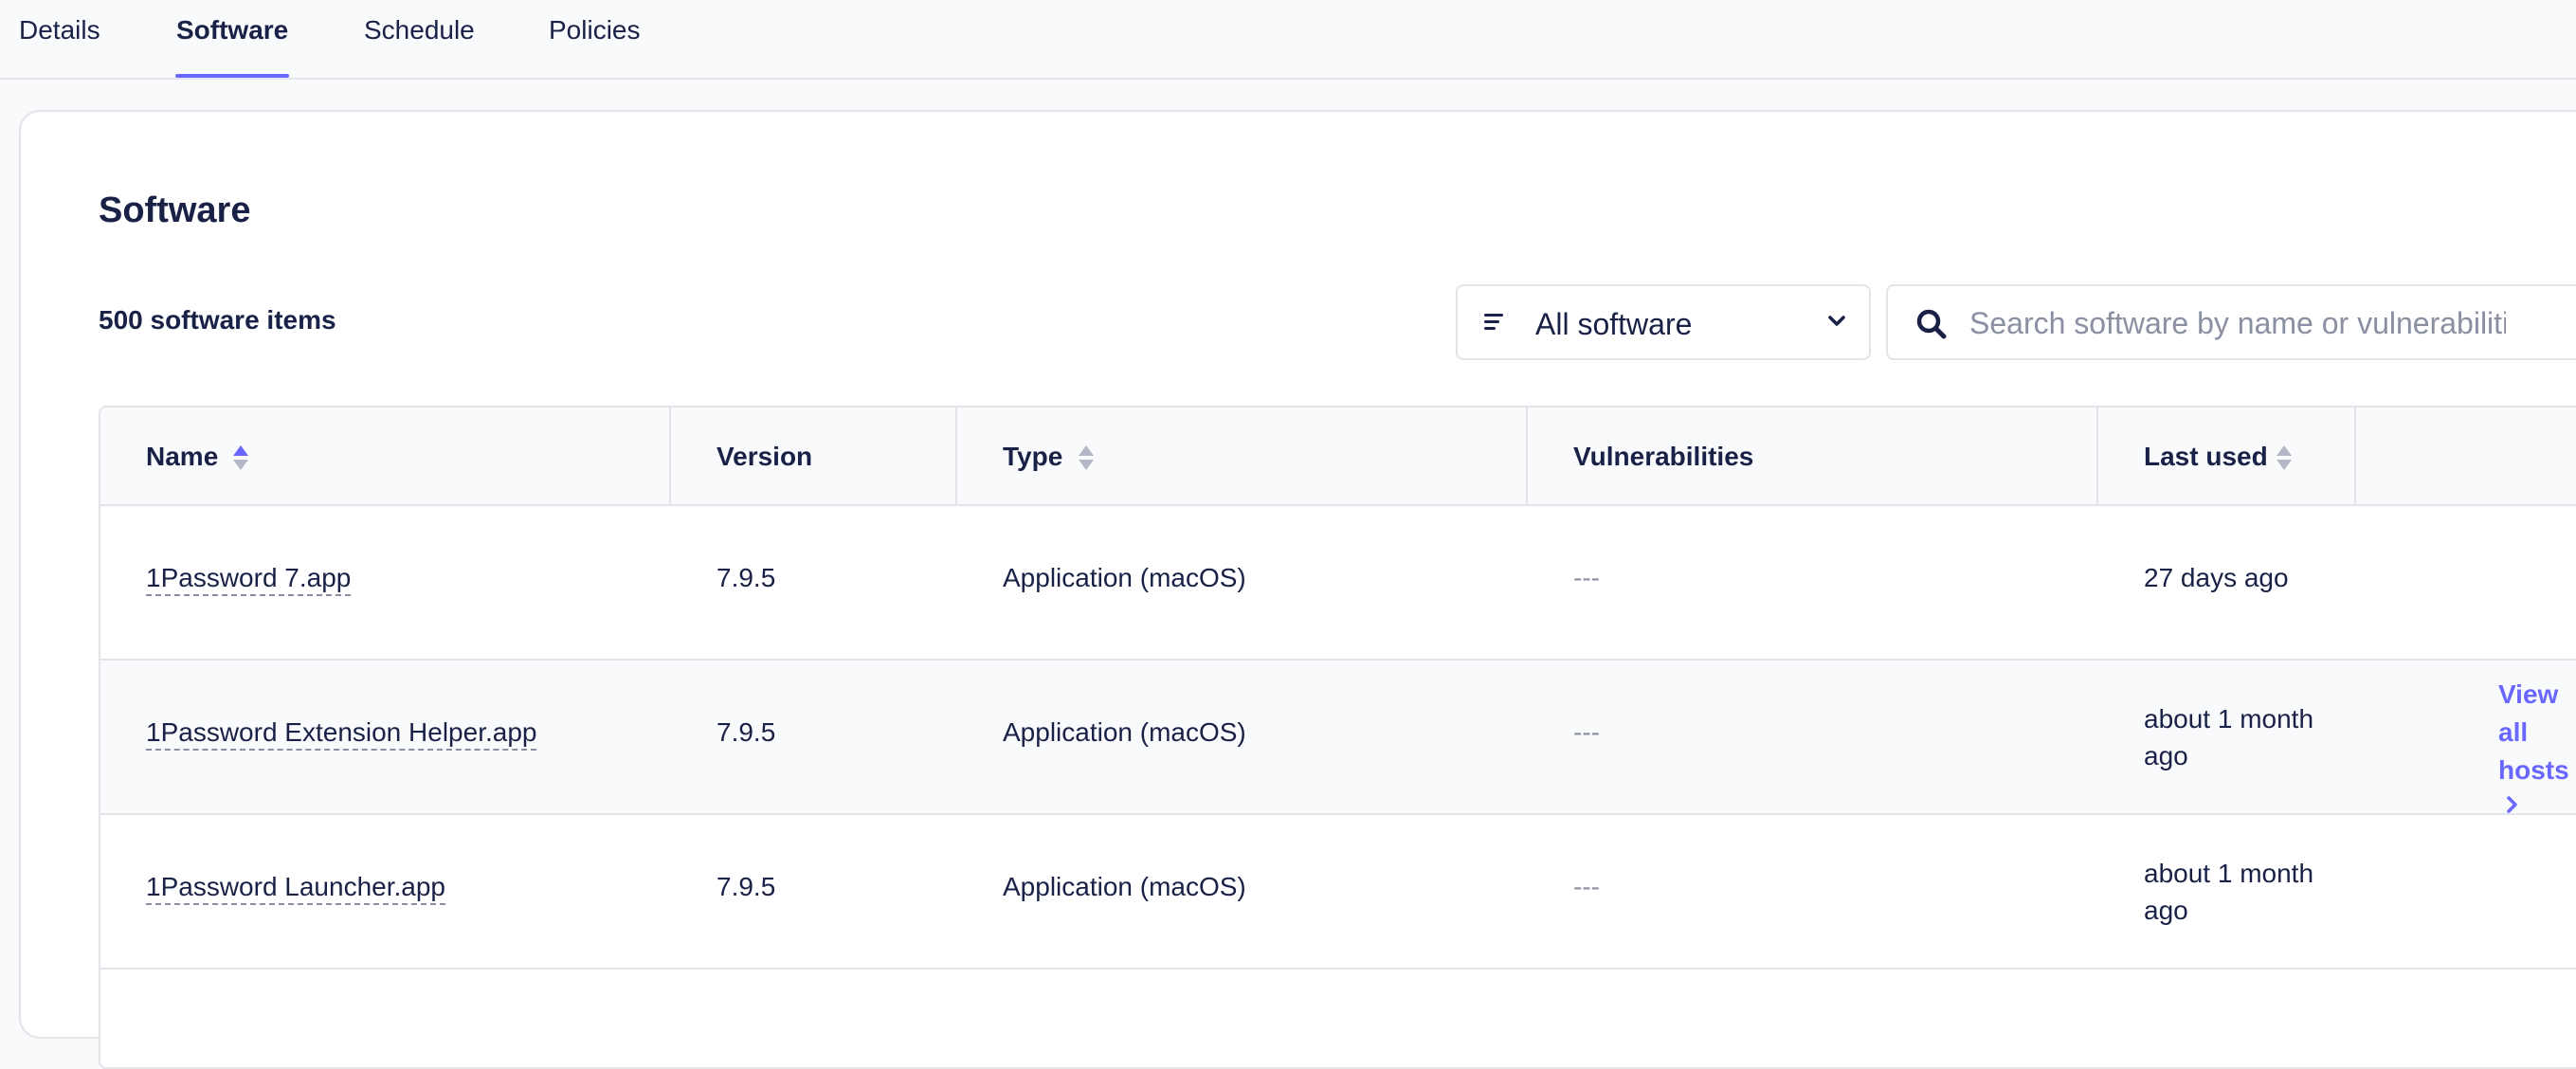 The width and height of the screenshot is (2576, 1069). I want to click on filter-selected-value: All software, so click(1614, 324).